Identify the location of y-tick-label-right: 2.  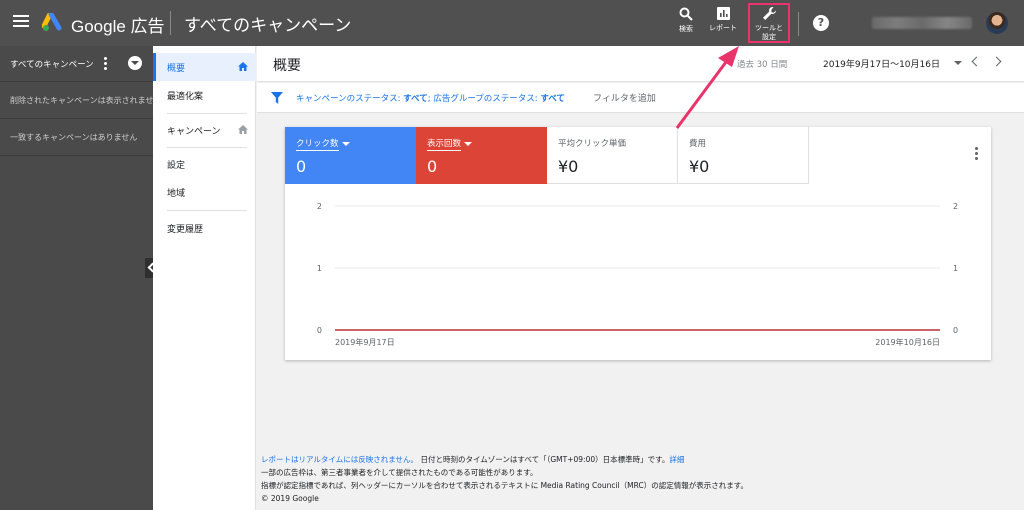
(955, 206).